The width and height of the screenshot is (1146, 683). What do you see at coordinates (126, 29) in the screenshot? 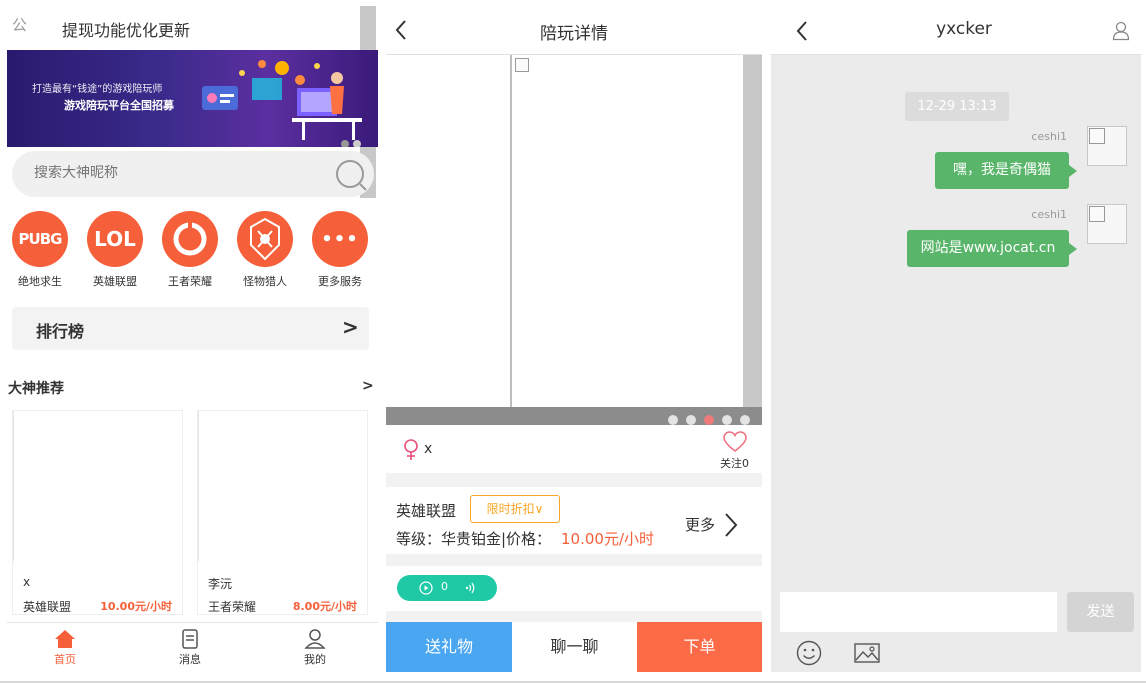
I see `notice-text: 提现功能优化更新` at bounding box center [126, 29].